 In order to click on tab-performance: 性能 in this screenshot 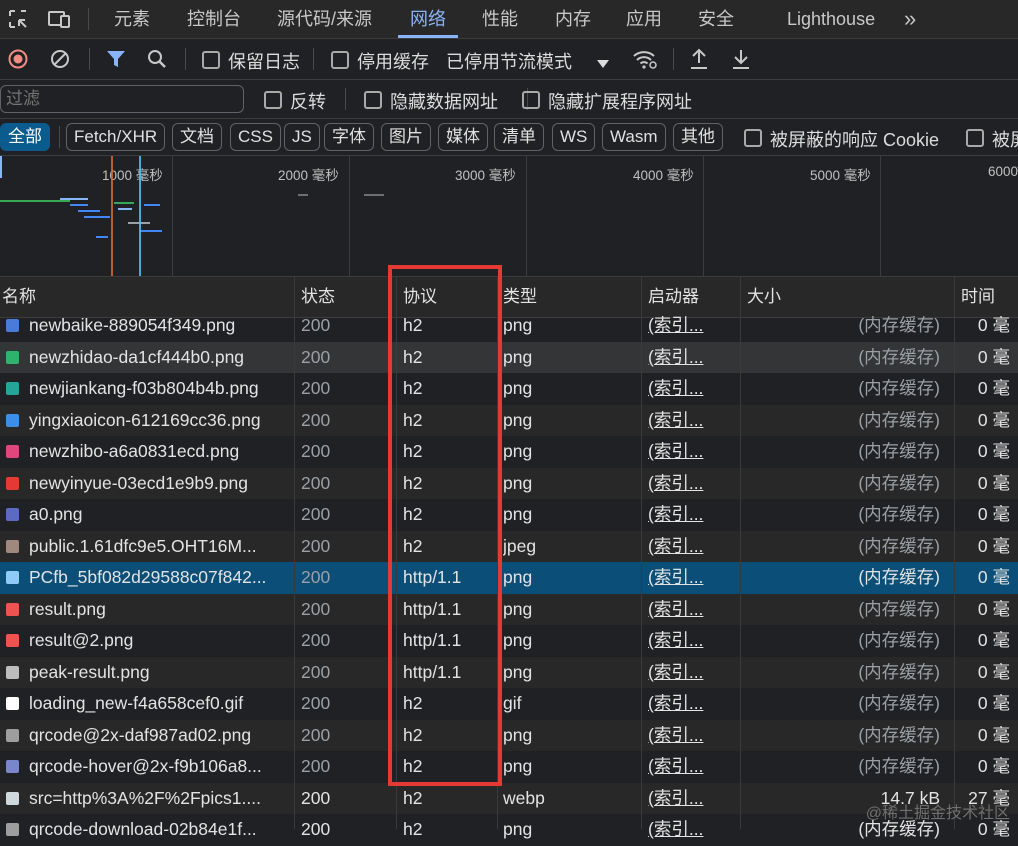, I will do `click(500, 19)`.